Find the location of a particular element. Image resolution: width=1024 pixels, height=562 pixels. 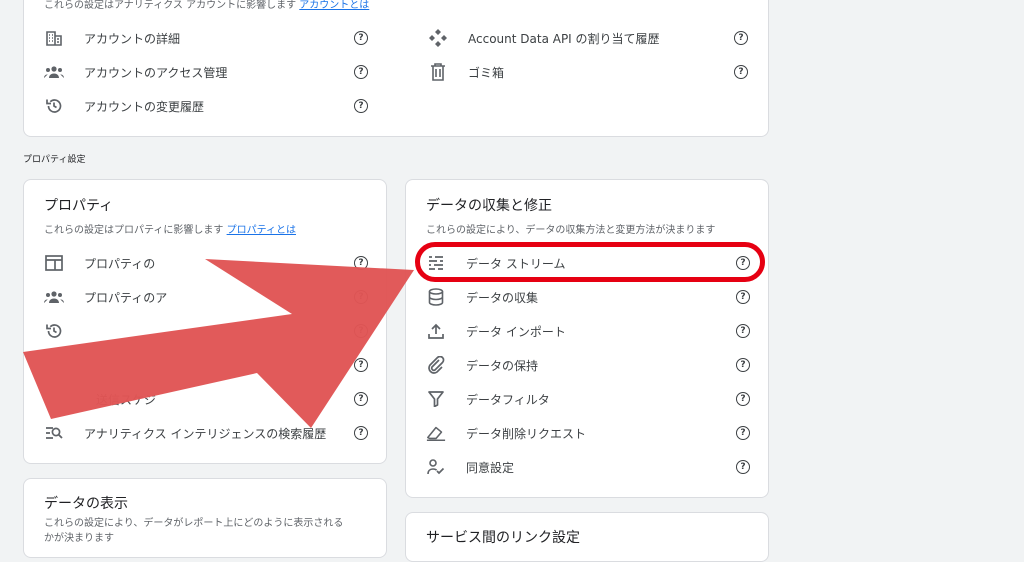

search-history-item: アナリティクス インテリジェンスの検索履歴 ? is located at coordinates (206, 433).